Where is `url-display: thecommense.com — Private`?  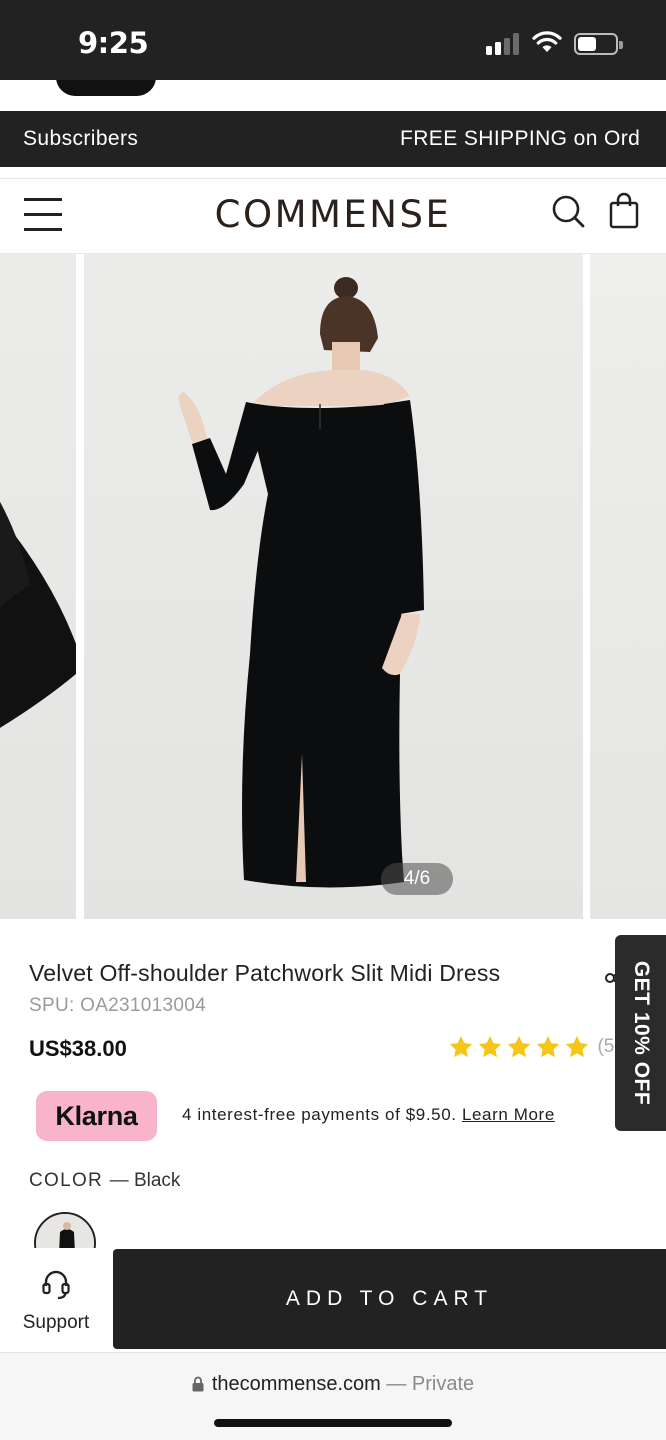 url-display: thecommense.com — Private is located at coordinates (333, 1384).